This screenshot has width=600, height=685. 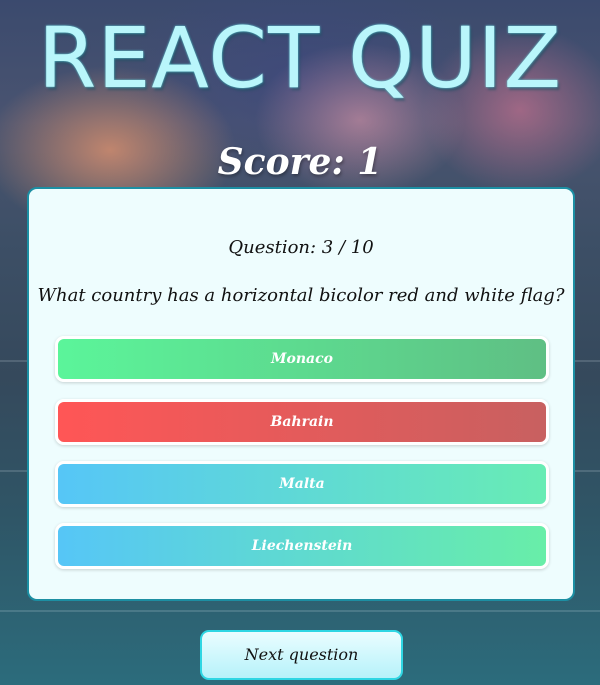 What do you see at coordinates (302, 359) in the screenshot?
I see `answer-button-monaco: Monaco` at bounding box center [302, 359].